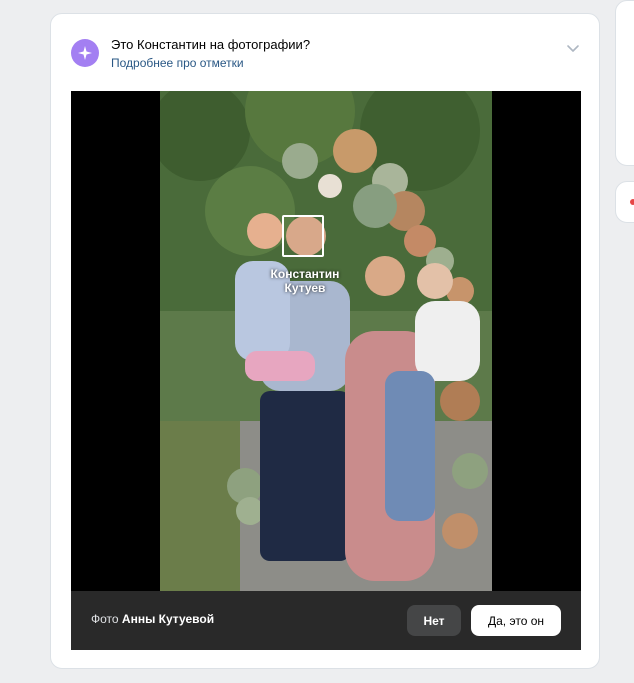 This screenshot has height=683, width=634. I want to click on prompt-title: Это Константин на фотографии?, so click(211, 44).